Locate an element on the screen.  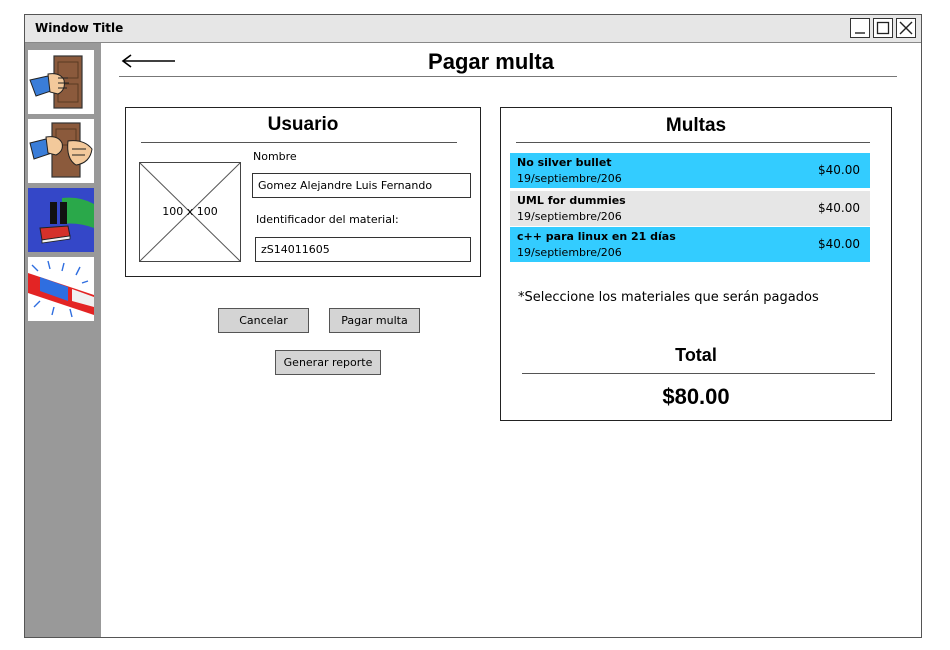
sidebar-item-knock is located at coordinates (61, 82).